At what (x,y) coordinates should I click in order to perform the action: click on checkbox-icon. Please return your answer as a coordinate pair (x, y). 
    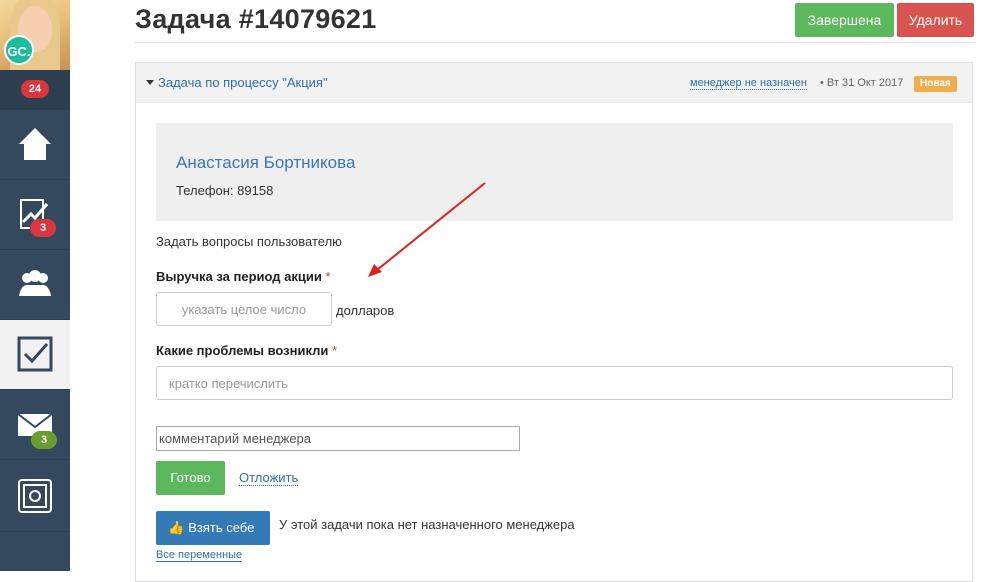
    Looking at the image, I should click on (35, 354).